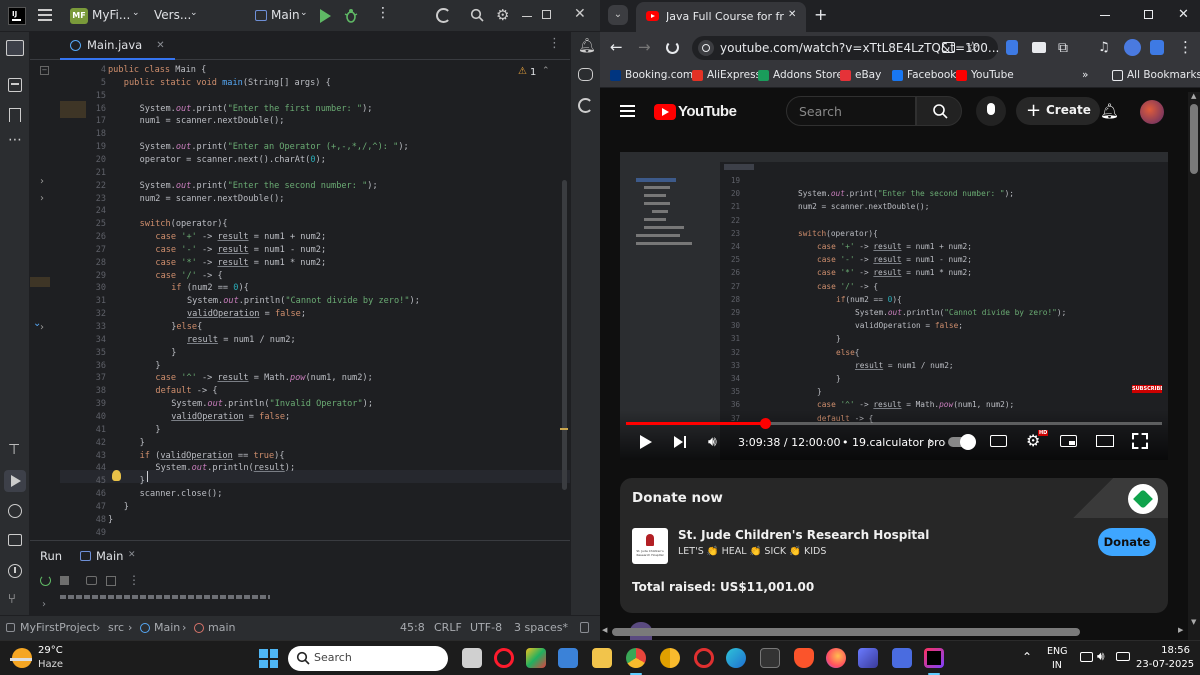 This screenshot has width=1200, height=675. What do you see at coordinates (804, 658) in the screenshot?
I see `brave-icon` at bounding box center [804, 658].